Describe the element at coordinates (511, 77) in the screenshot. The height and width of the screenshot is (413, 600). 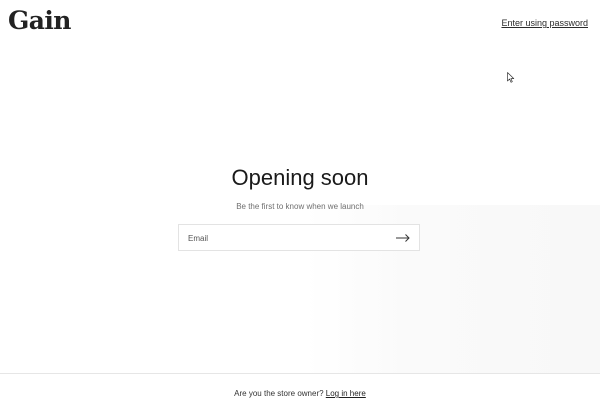
I see `mouse-cursor-icon` at that location.